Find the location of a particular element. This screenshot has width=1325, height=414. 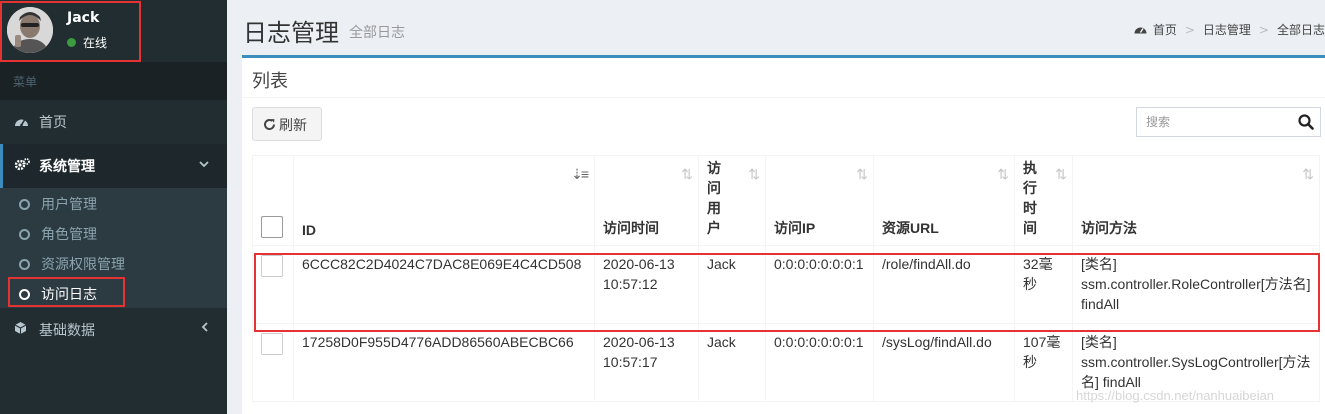

row-checkbox is located at coordinates (272, 344).